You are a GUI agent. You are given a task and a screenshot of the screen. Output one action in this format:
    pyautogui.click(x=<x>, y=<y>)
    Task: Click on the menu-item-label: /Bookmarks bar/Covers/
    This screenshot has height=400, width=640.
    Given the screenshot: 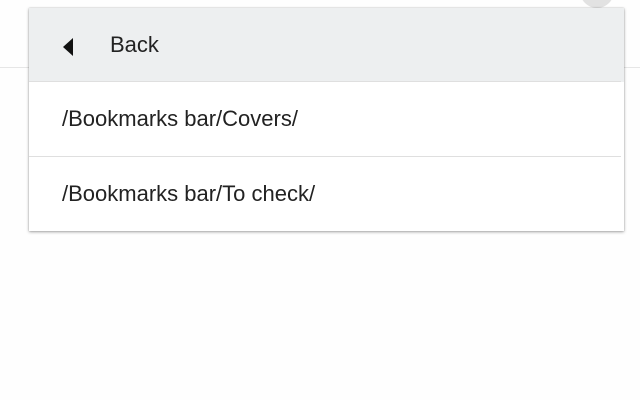 What is the action you would take?
    pyautogui.click(x=180, y=118)
    